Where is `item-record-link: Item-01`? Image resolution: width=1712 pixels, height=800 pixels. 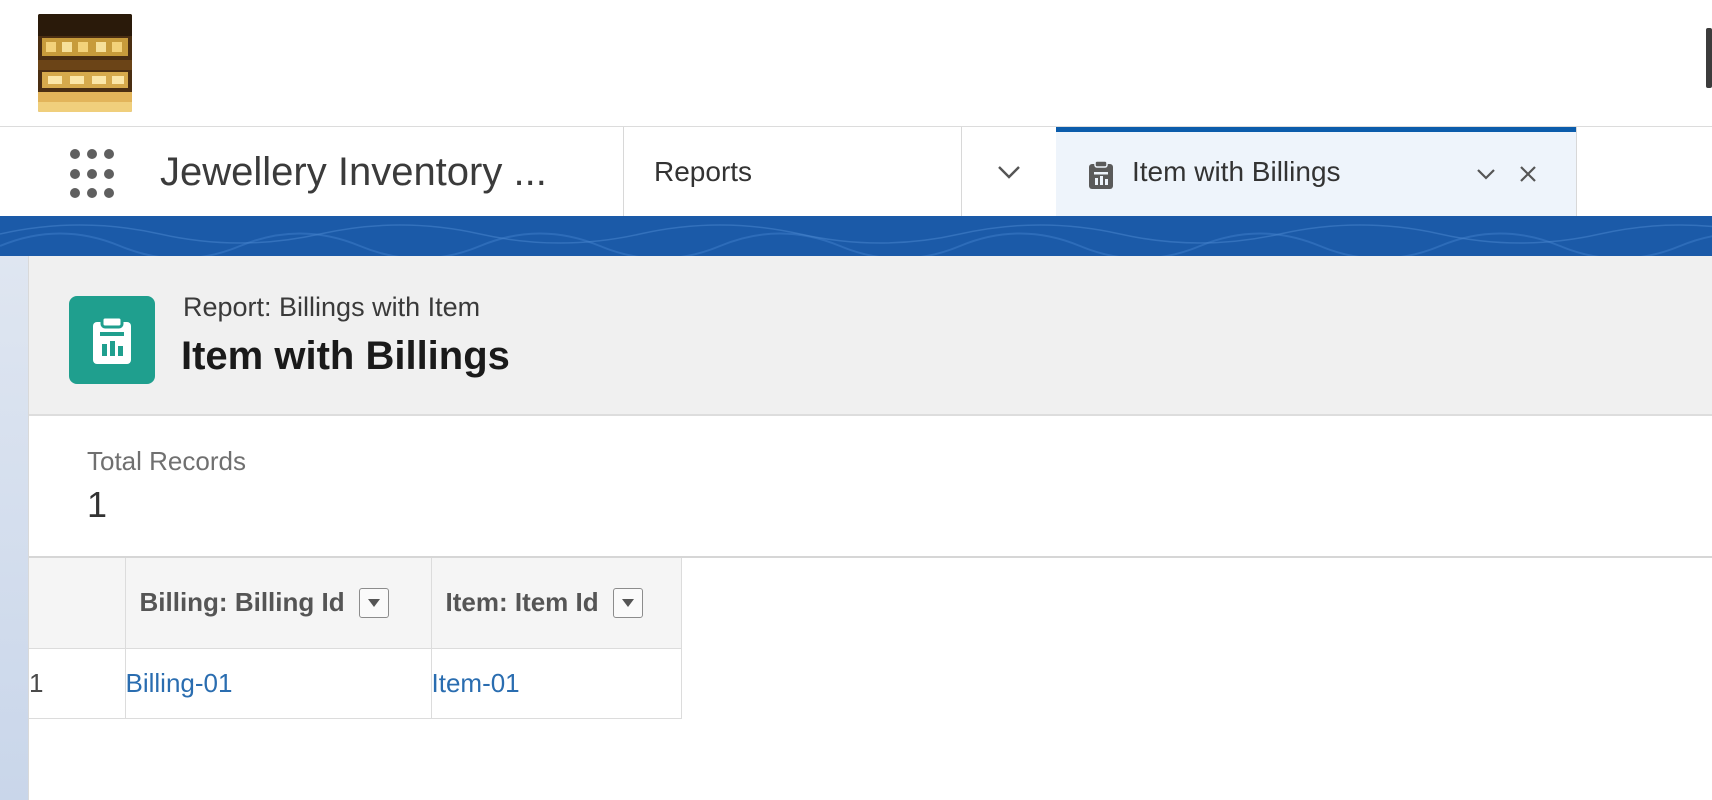
item-record-link: Item-01 is located at coordinates (476, 683).